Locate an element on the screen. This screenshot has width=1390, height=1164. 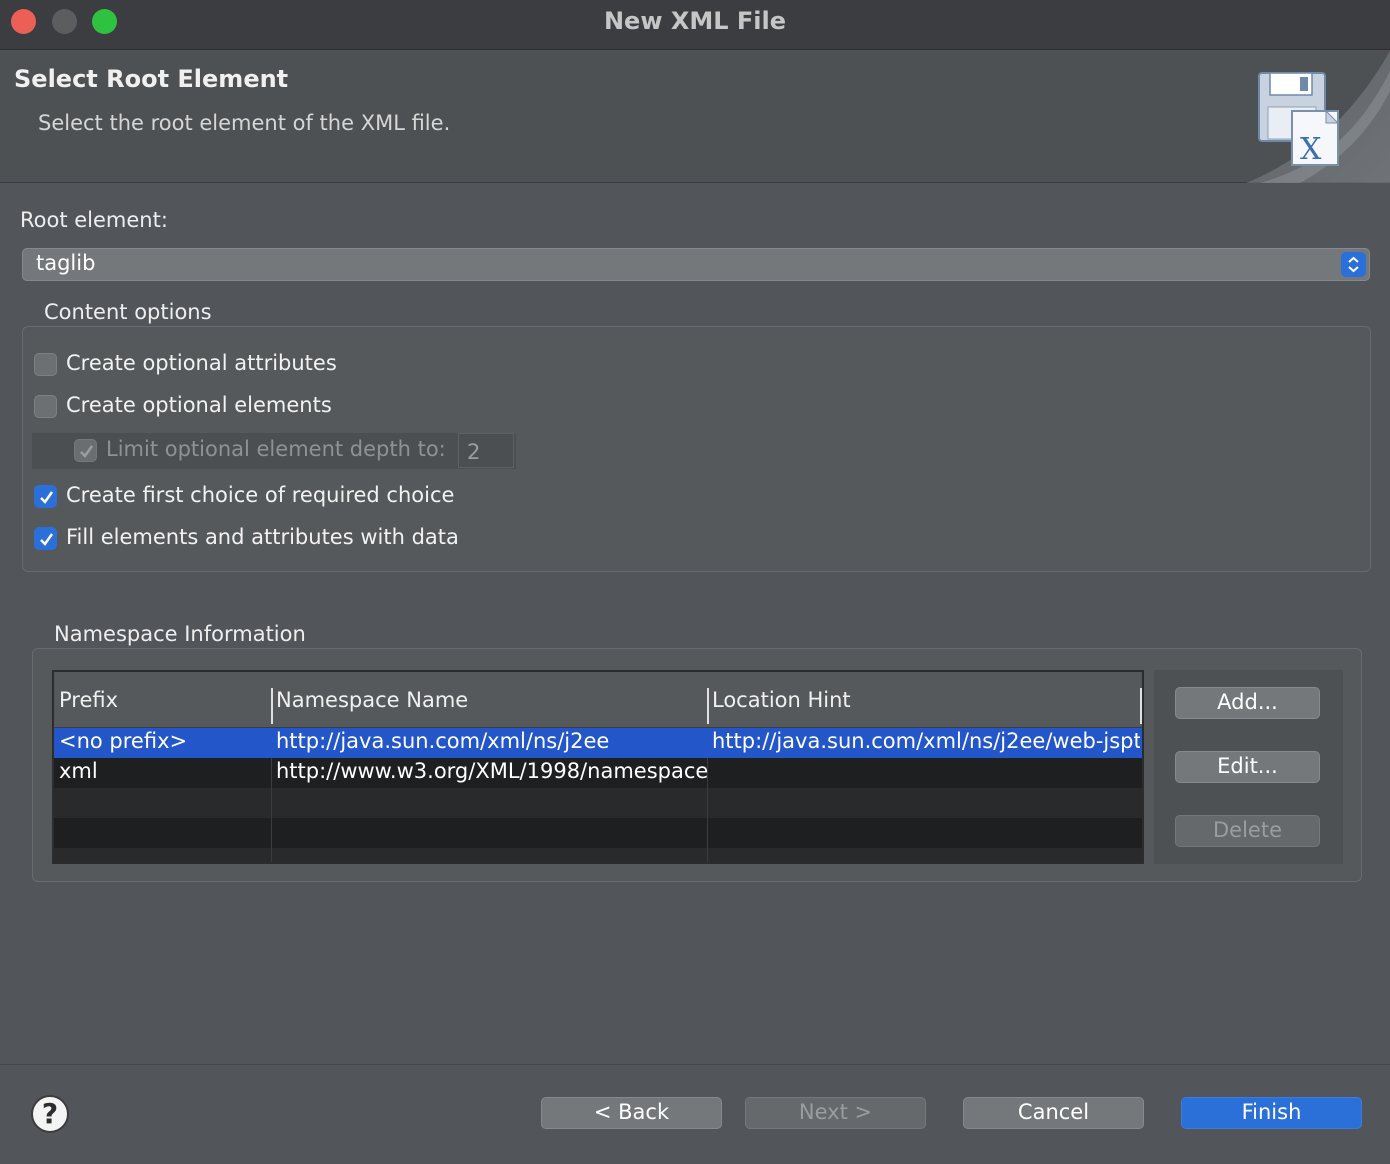
content-options-title: Content options is located at coordinates (128, 312).